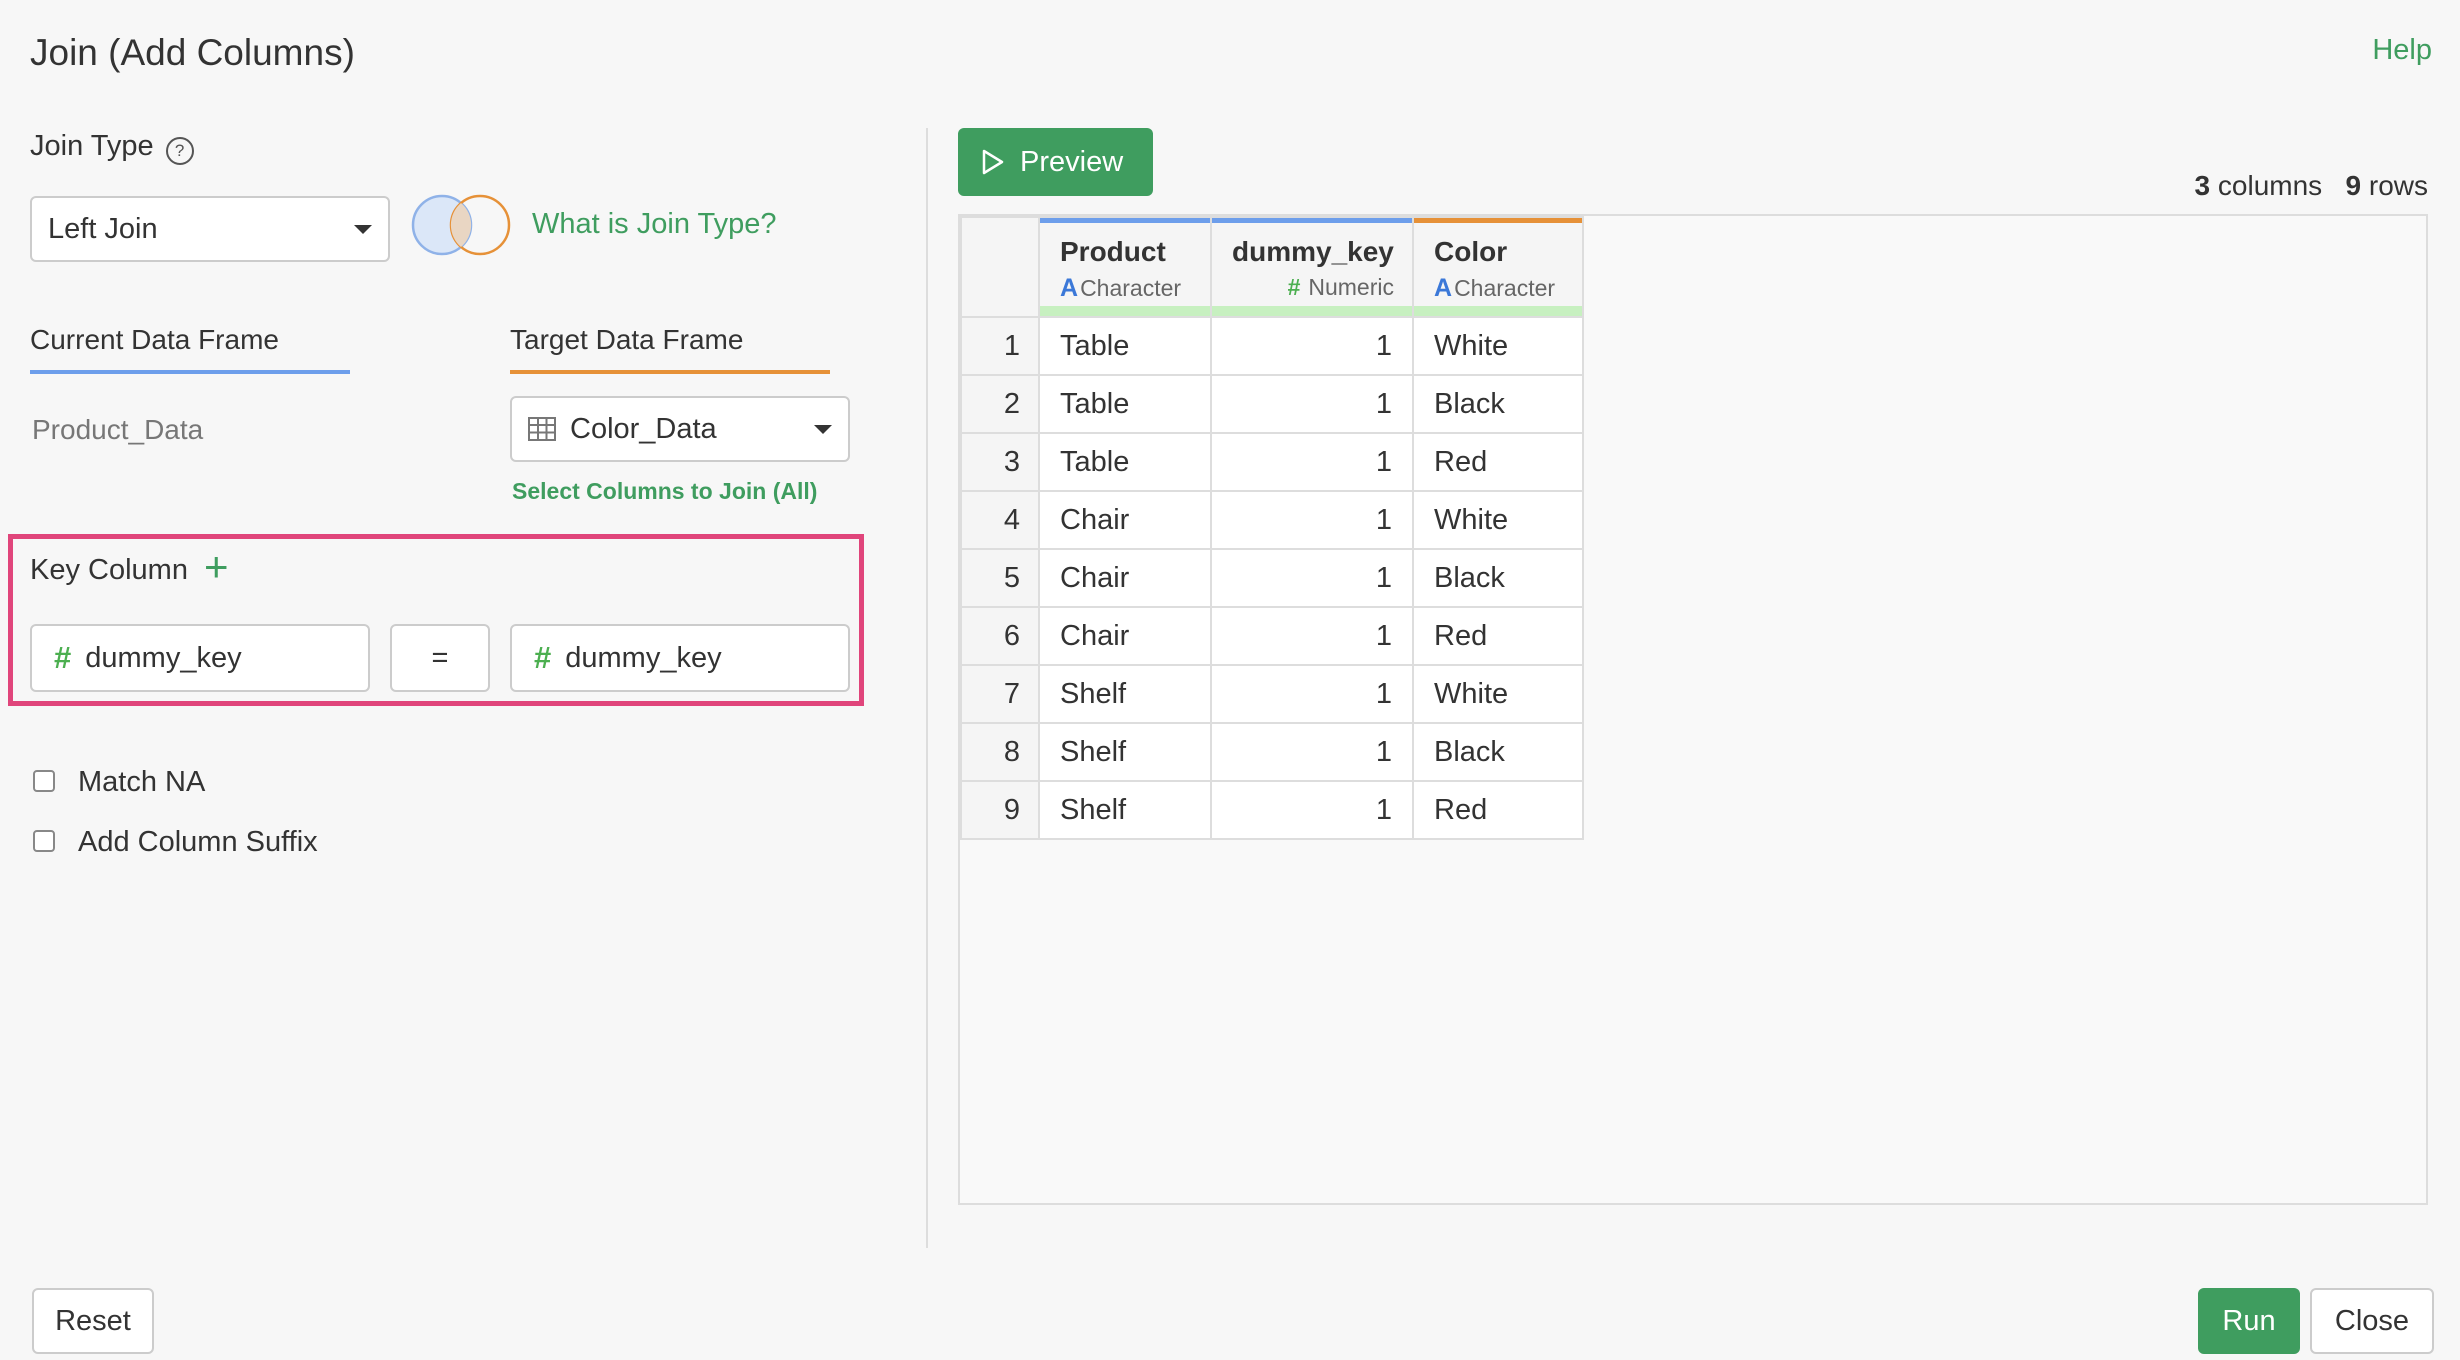  I want to click on right-key-select: # dummy_key, so click(680, 658).